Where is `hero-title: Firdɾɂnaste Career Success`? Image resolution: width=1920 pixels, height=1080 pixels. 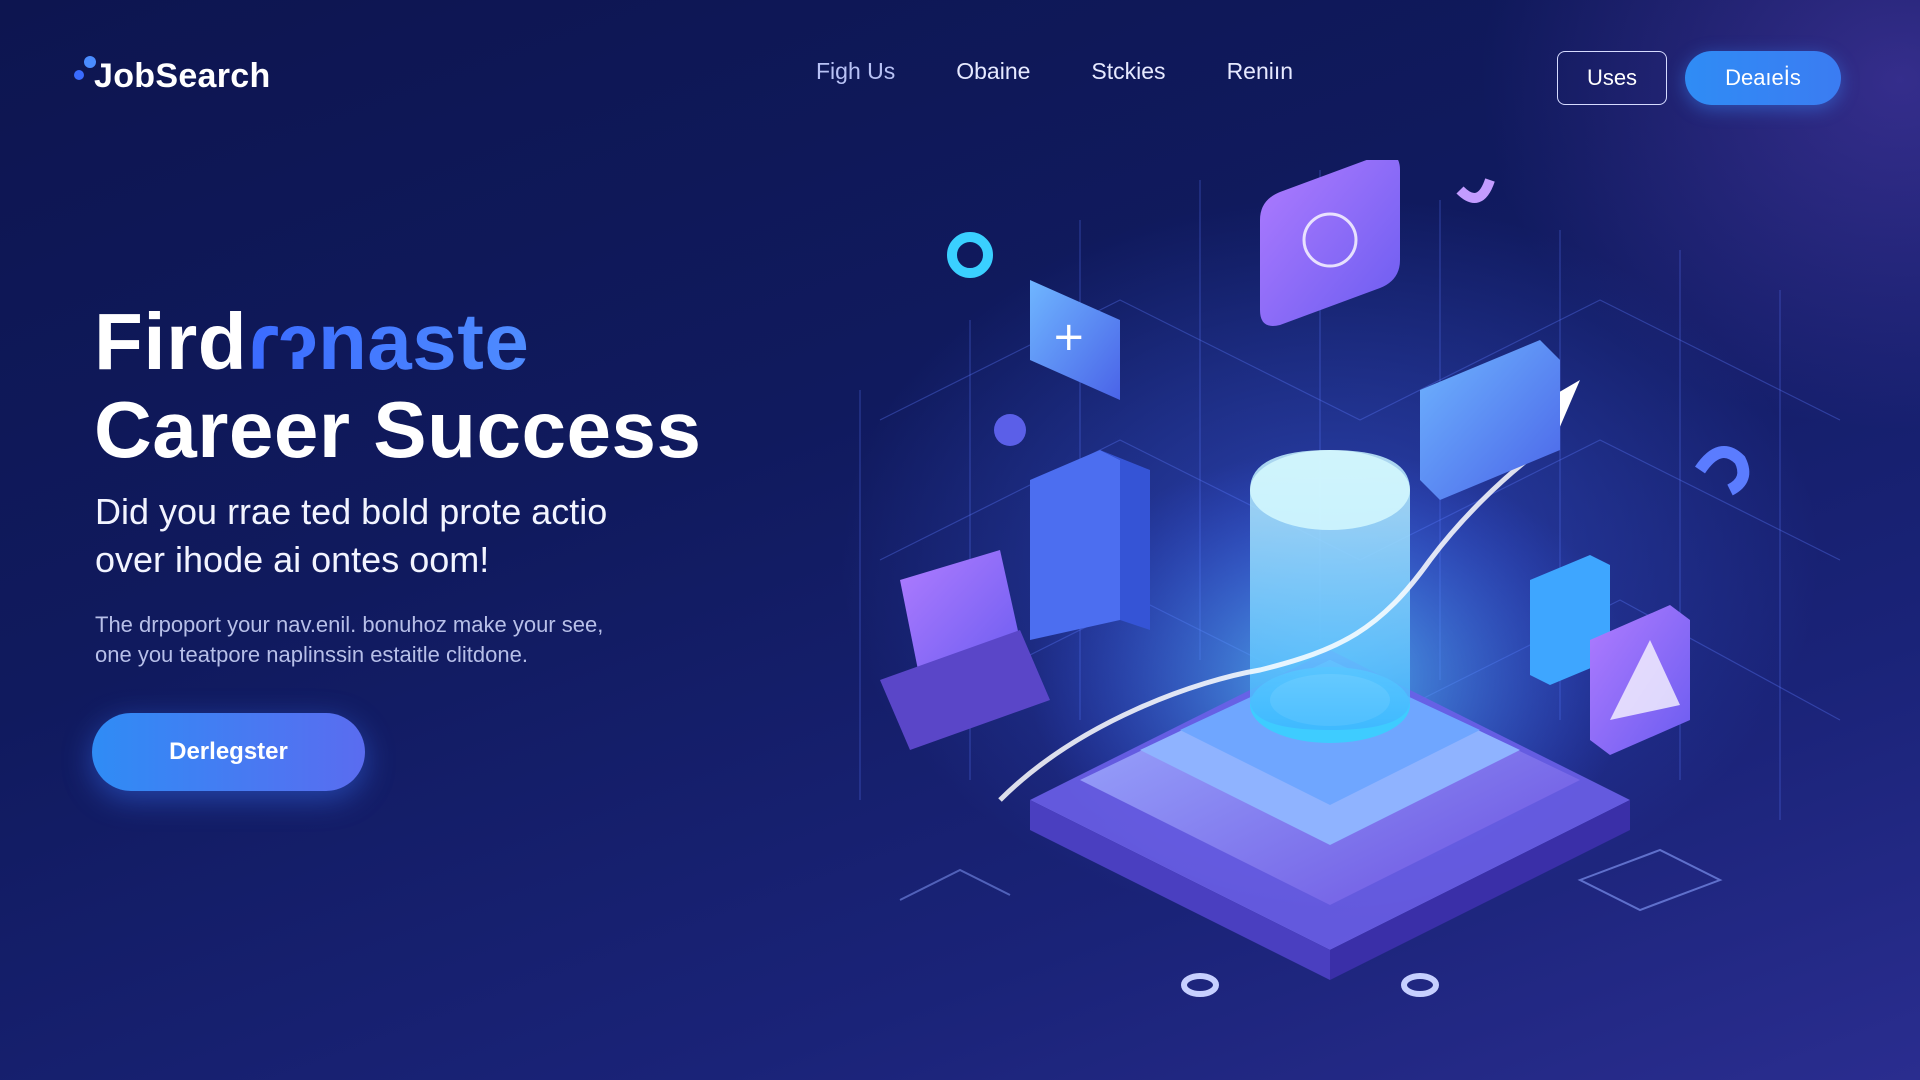 hero-title: Firdɾɂnaste Career Success is located at coordinates (397, 386).